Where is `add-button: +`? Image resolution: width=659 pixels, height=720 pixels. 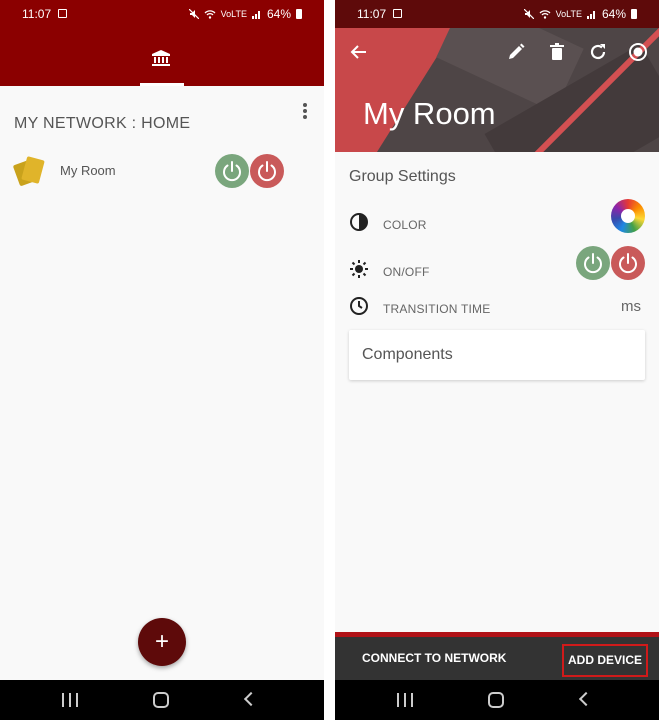
add-button: + is located at coordinates (162, 642).